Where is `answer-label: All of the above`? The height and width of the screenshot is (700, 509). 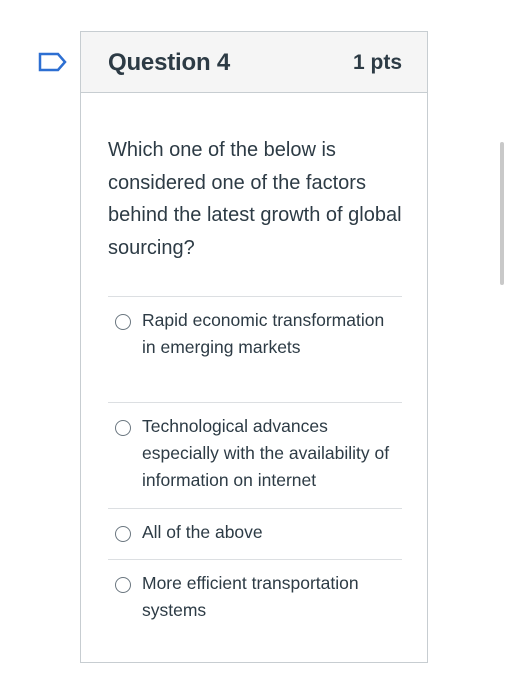 answer-label: All of the above is located at coordinates (202, 532).